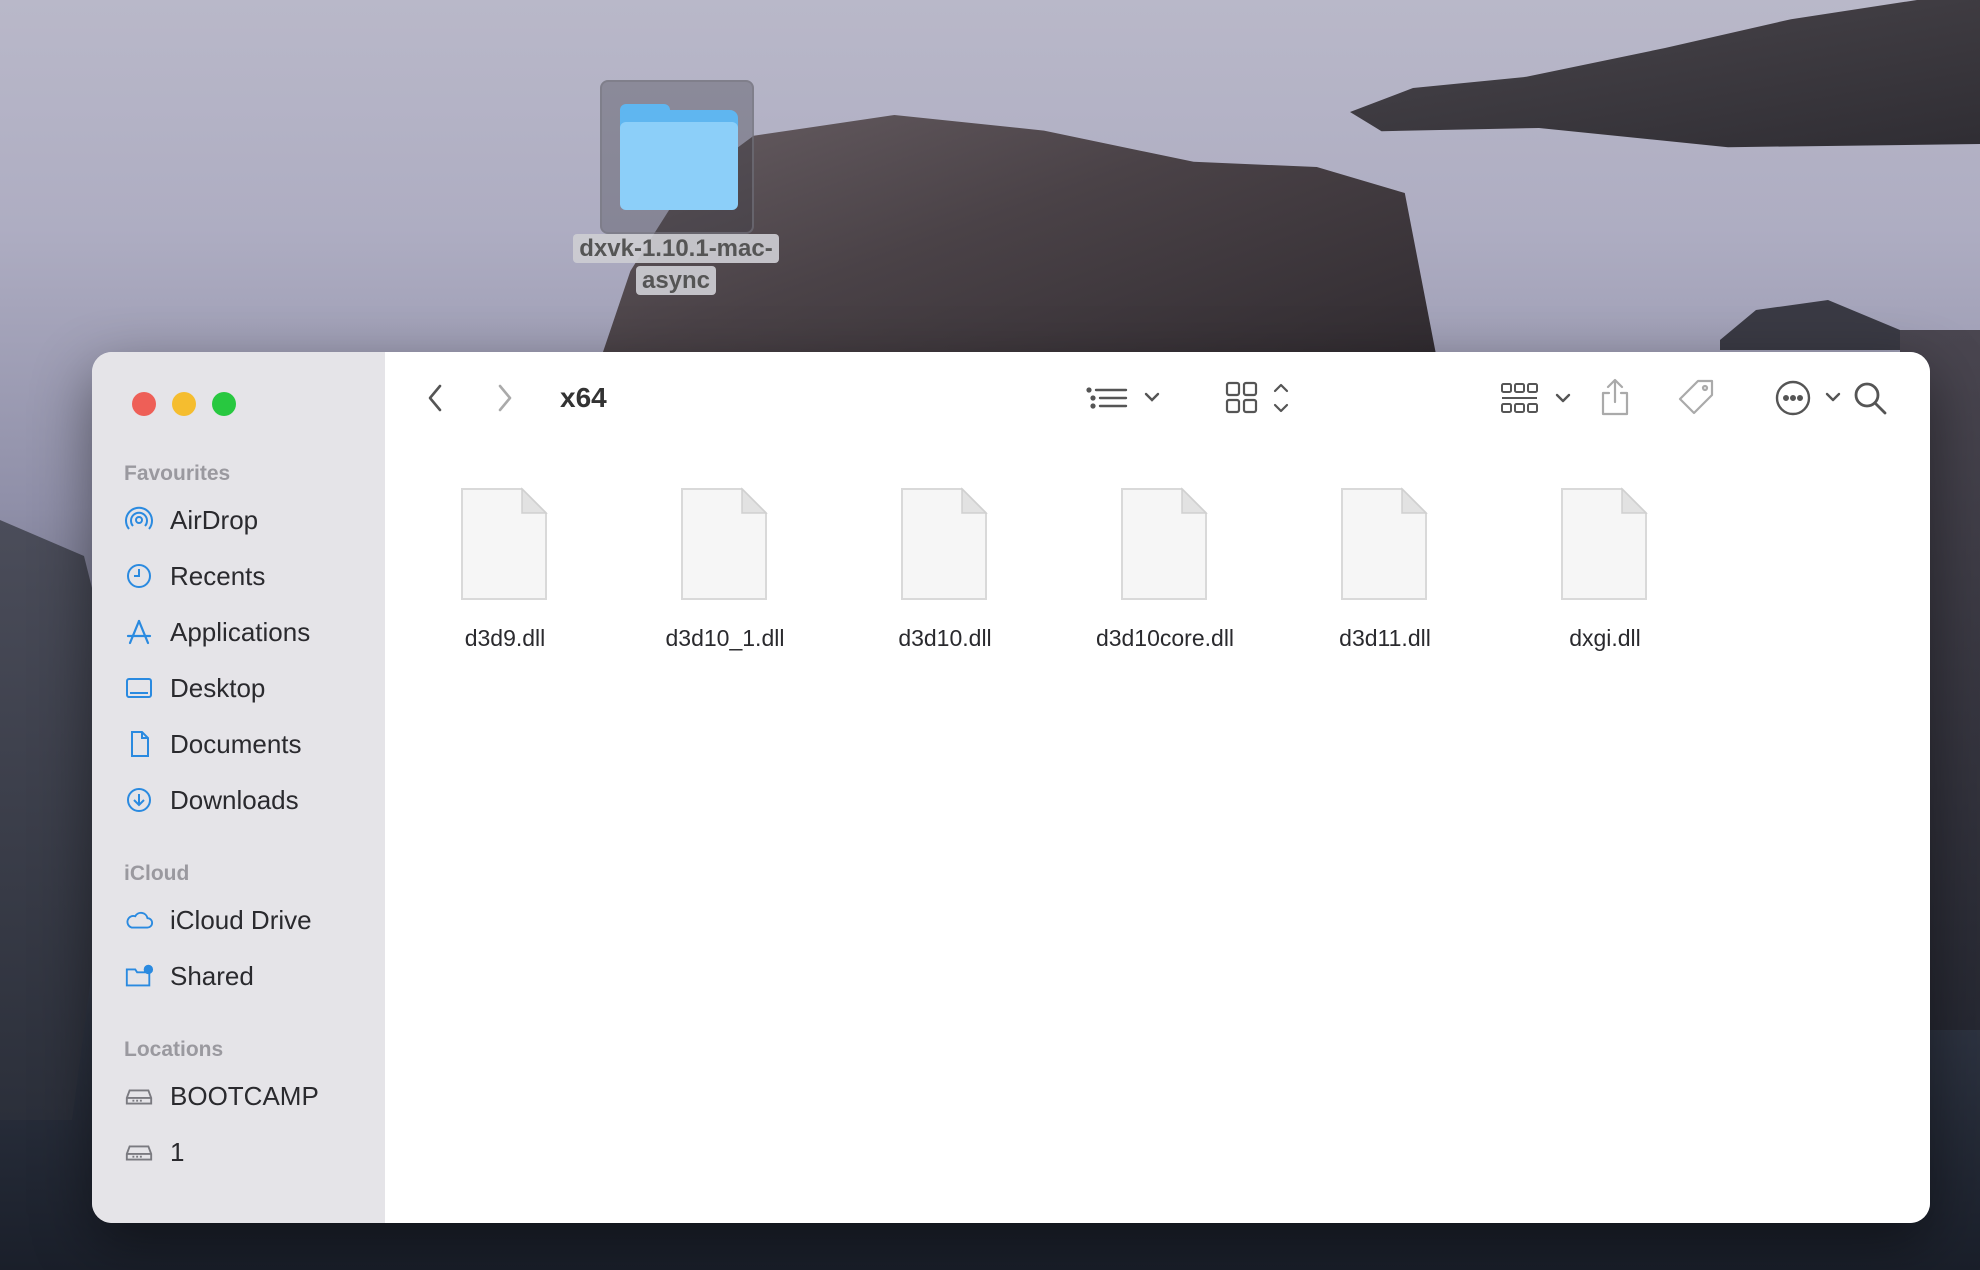 The image size is (1980, 1270). I want to click on download-icon, so click(139, 800).